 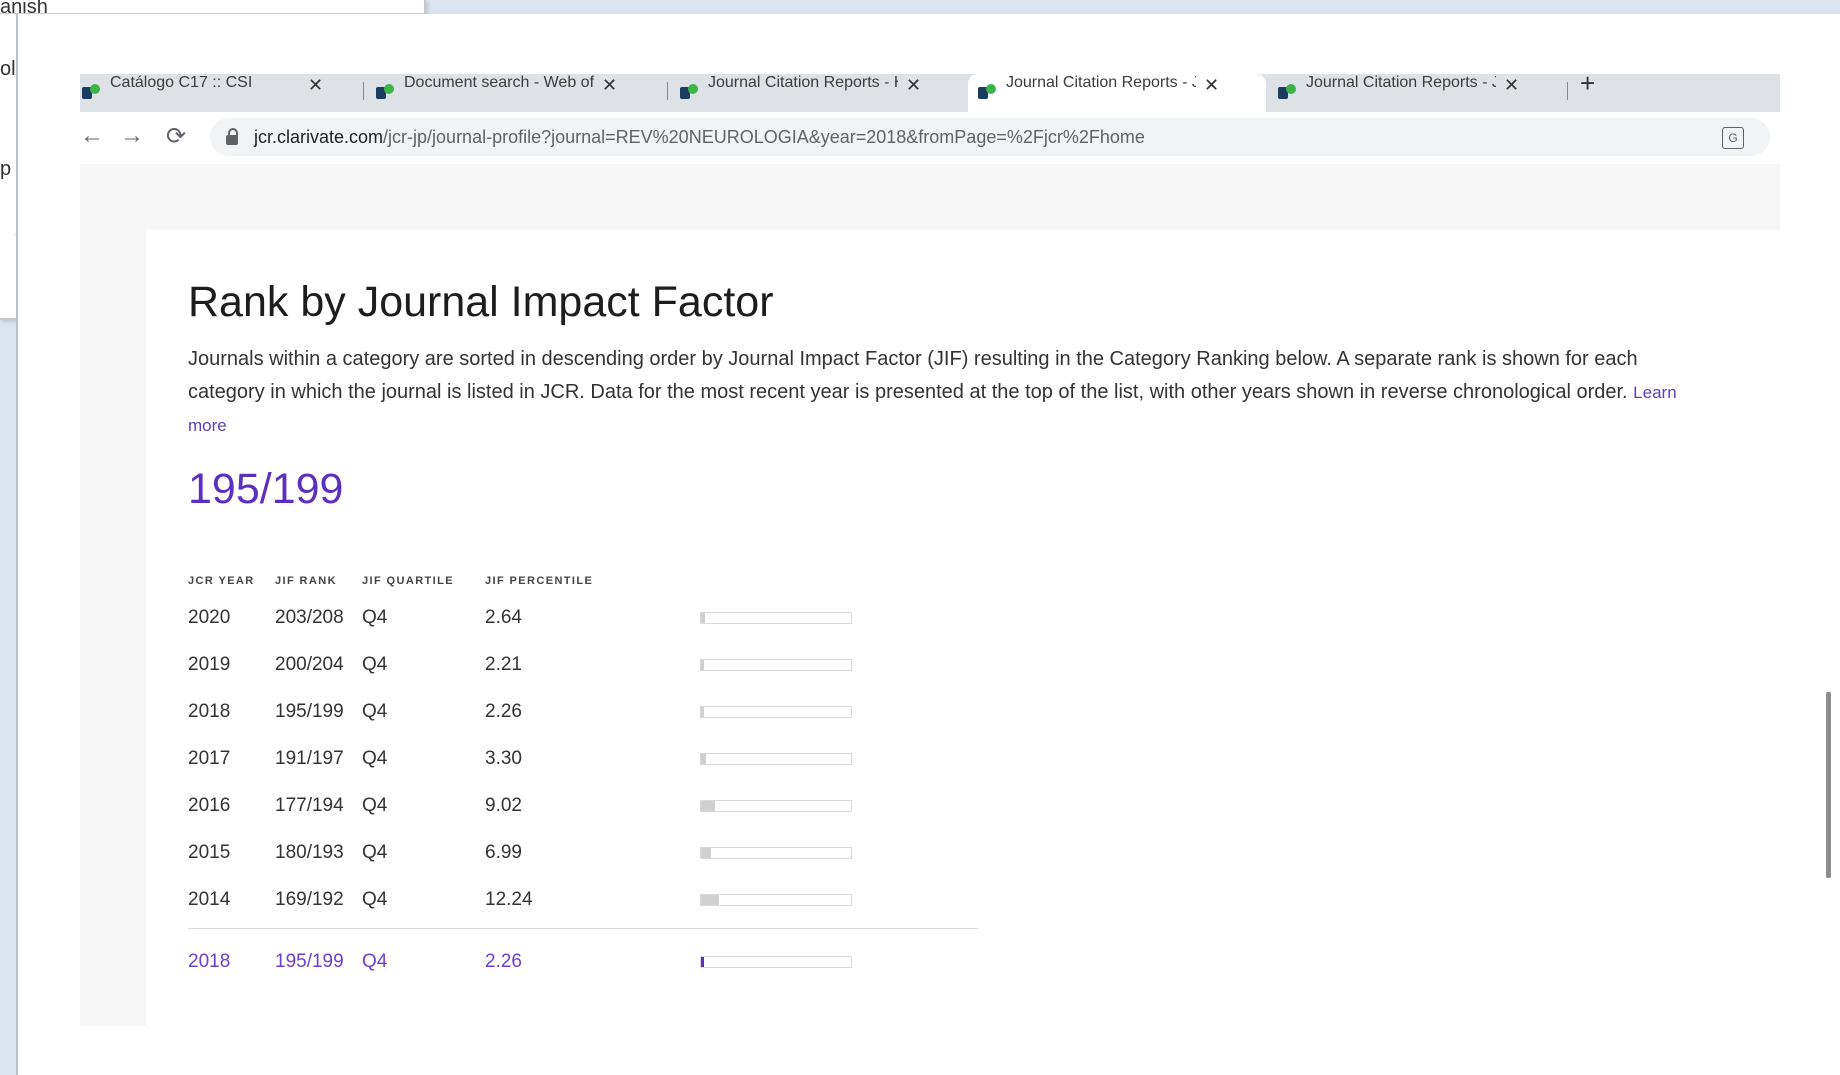 I want to click on reload-button: ⟳, so click(x=176, y=136).